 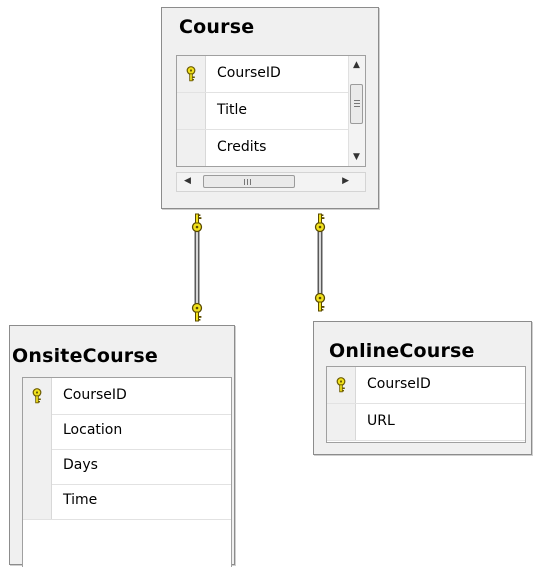 I want to click on column-row: URL, so click(x=426, y=422).